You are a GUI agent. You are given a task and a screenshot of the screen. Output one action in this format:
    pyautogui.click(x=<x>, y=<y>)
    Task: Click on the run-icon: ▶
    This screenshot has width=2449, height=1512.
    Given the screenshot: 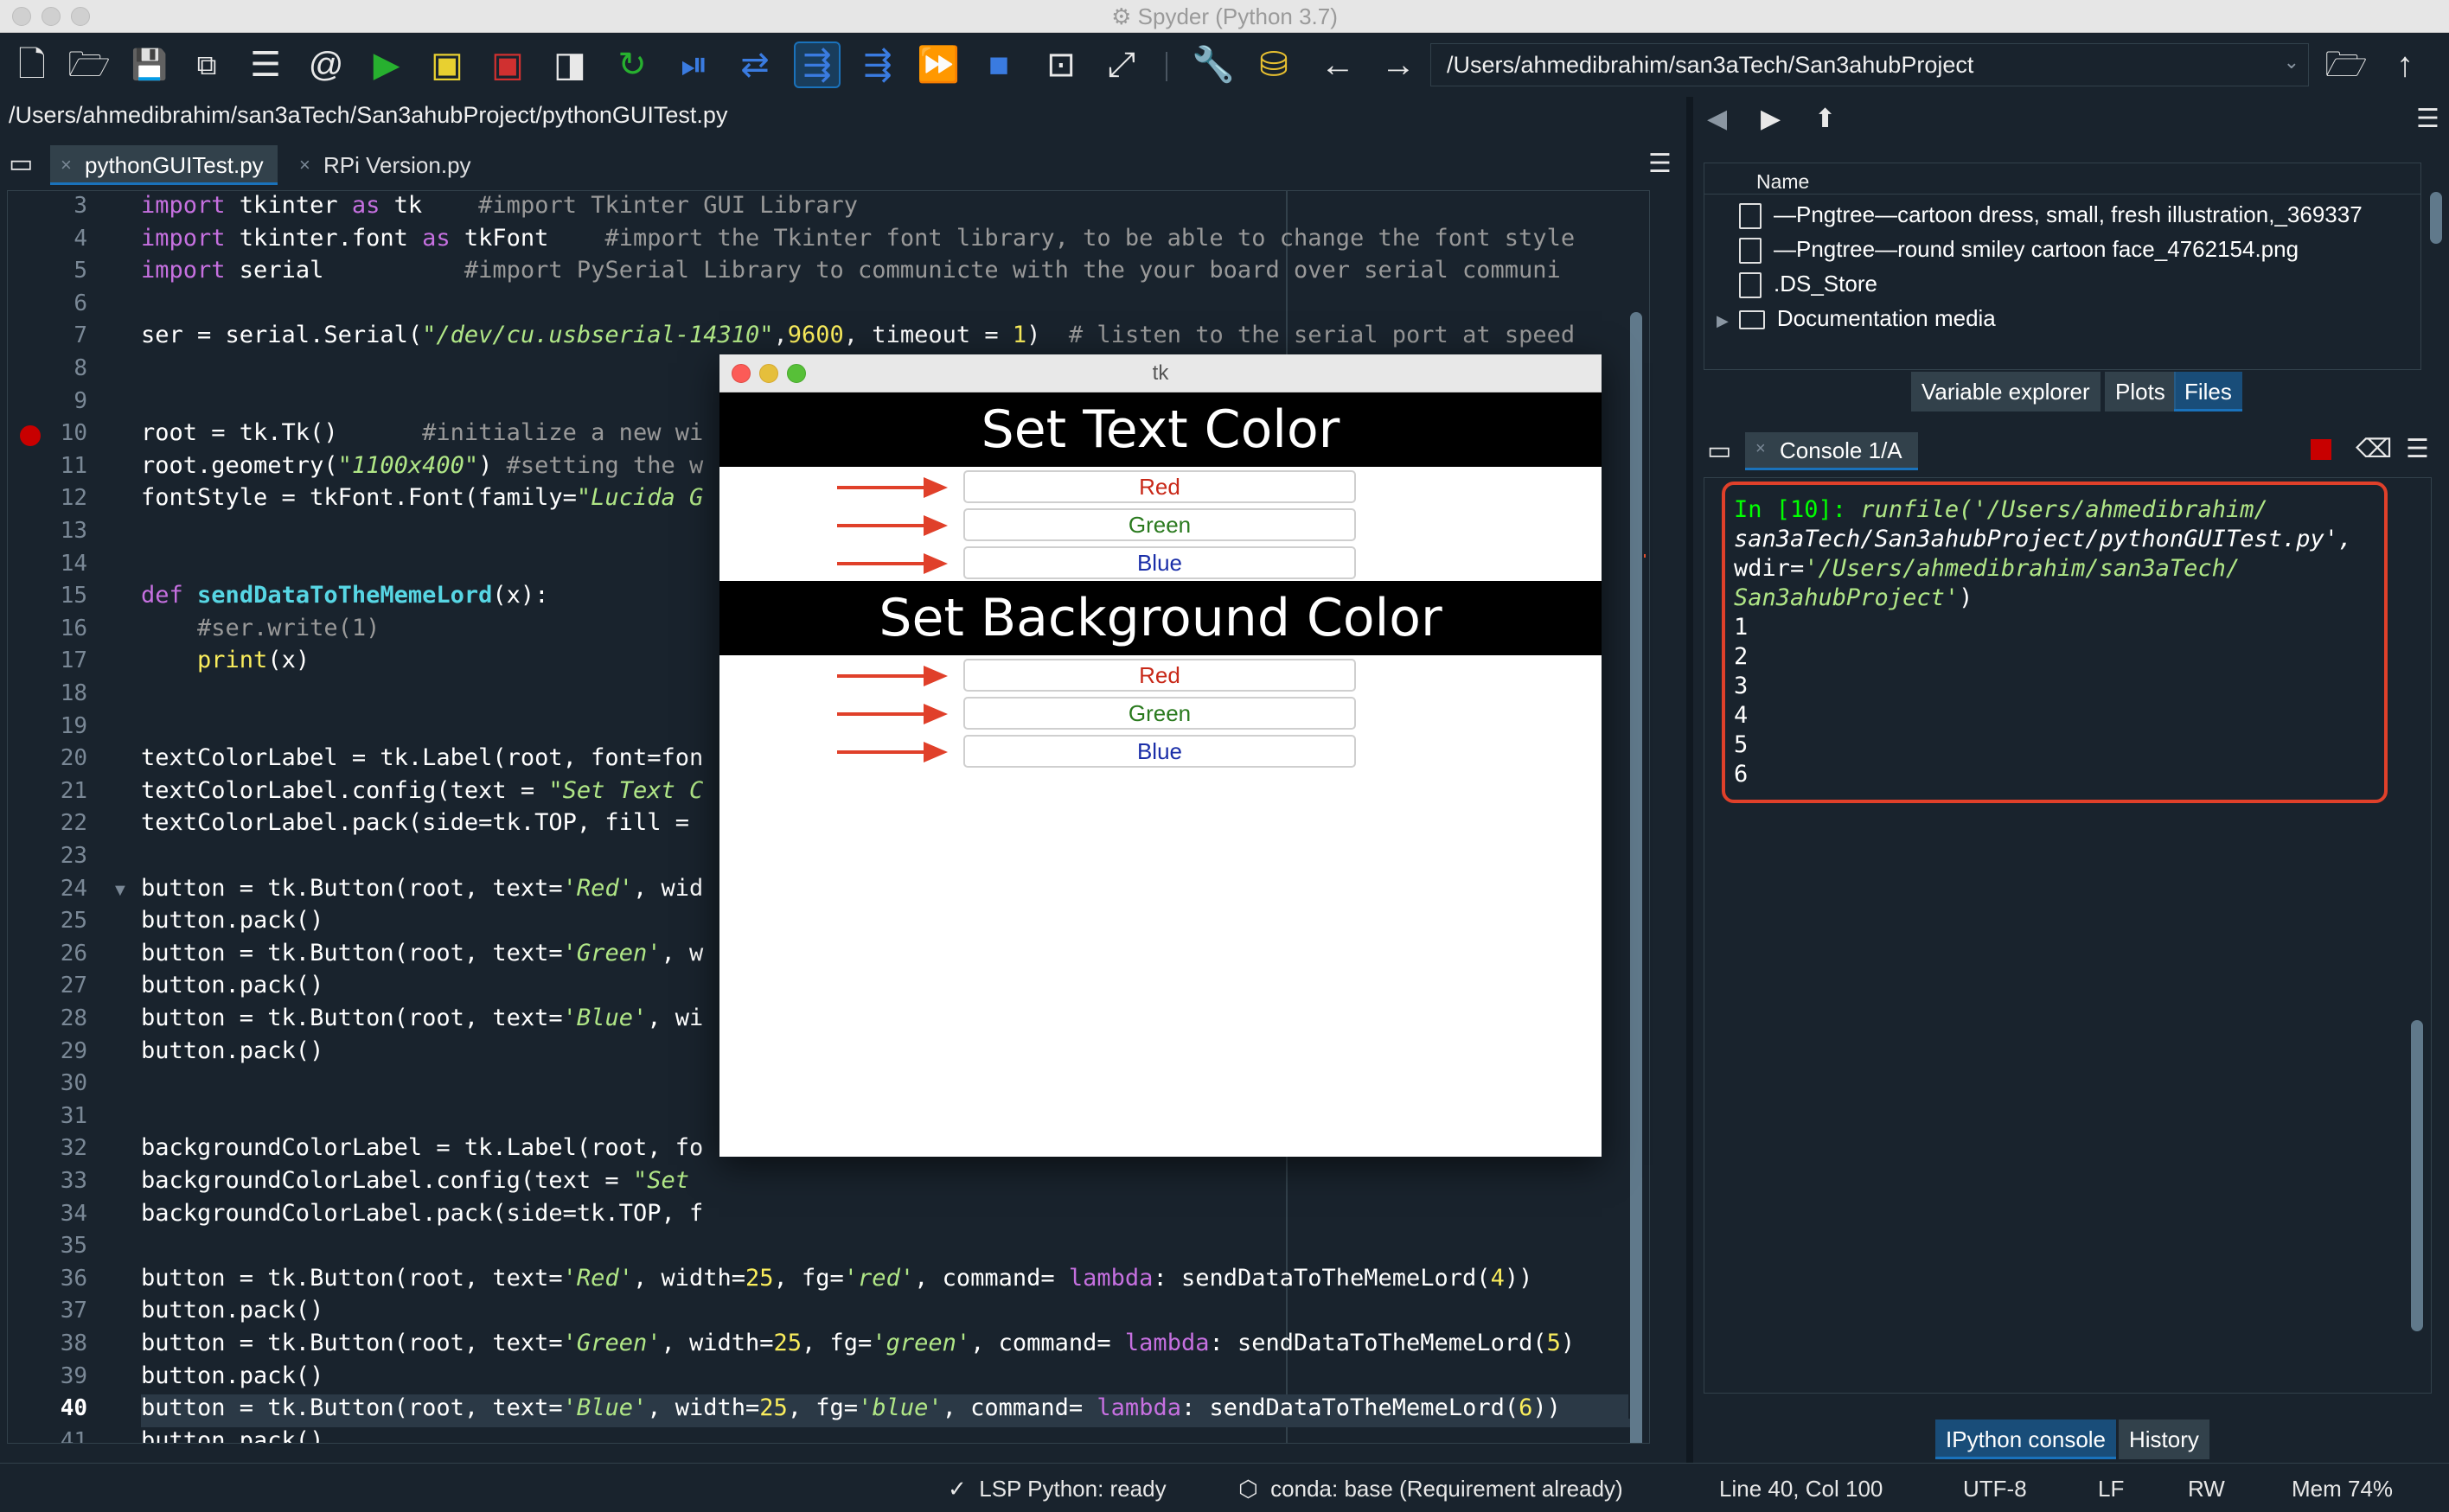 What is the action you would take?
    pyautogui.click(x=387, y=64)
    